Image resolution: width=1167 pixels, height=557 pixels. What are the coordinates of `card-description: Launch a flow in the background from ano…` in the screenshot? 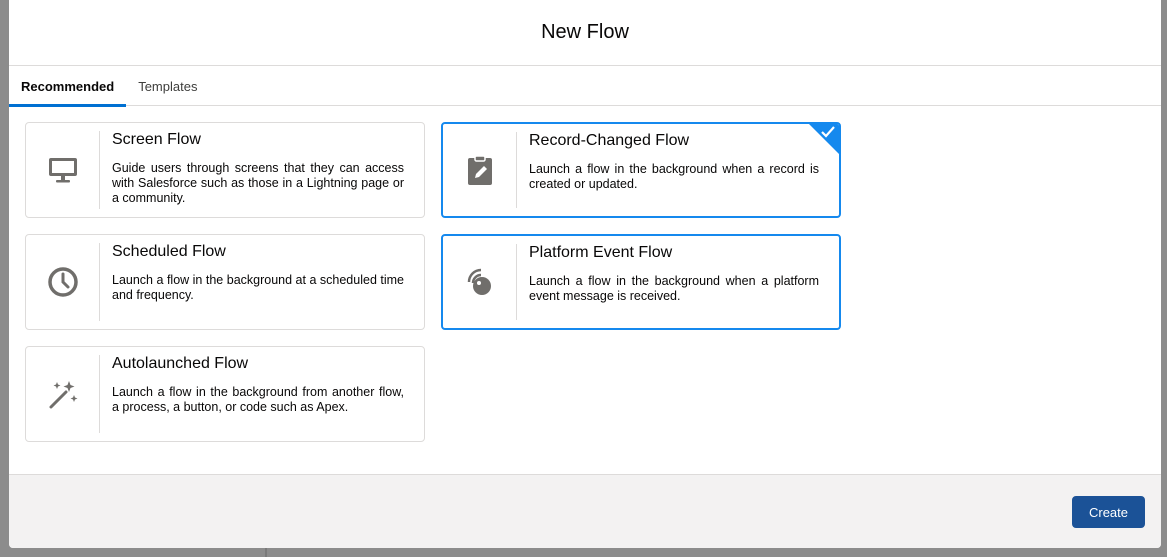 It's located at (258, 399).